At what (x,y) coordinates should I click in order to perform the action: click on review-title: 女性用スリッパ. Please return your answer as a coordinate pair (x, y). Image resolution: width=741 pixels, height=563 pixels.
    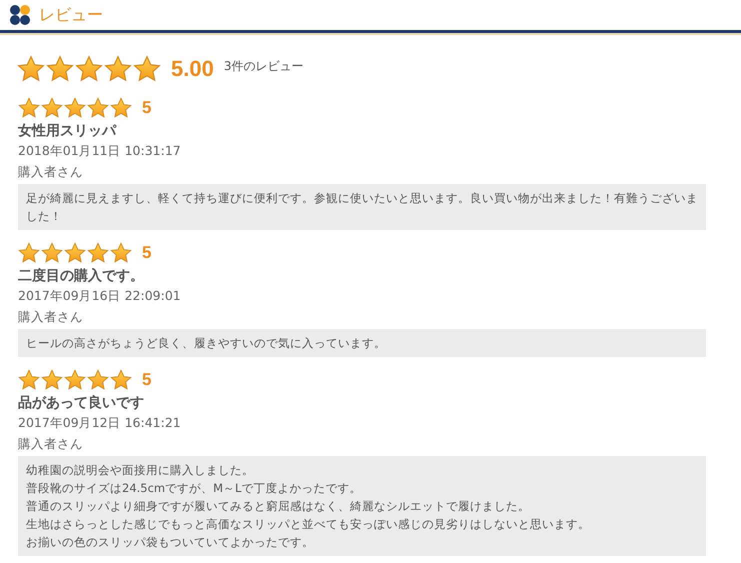
    Looking at the image, I should click on (68, 131).